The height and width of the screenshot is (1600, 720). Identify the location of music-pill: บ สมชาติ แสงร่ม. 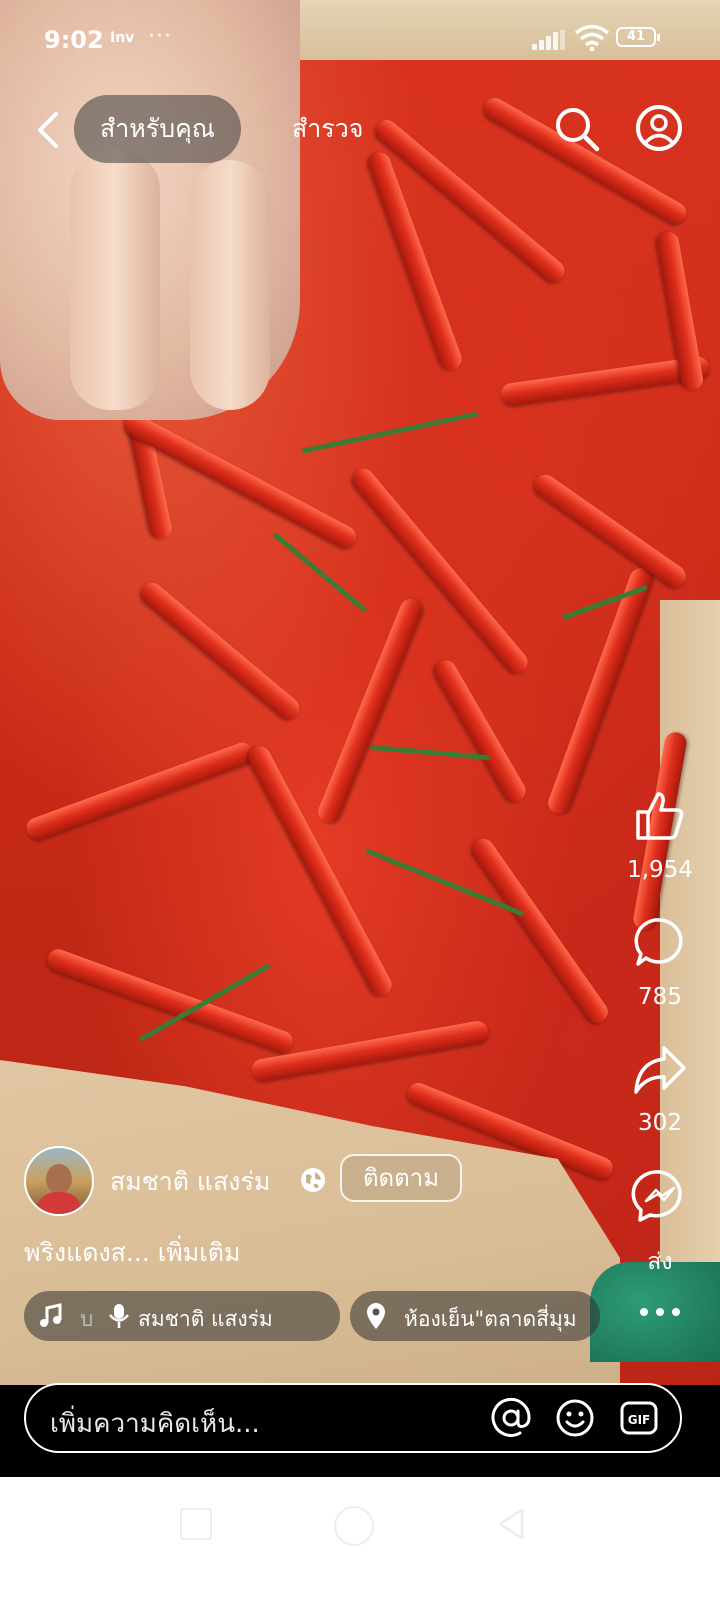
(182, 1316).